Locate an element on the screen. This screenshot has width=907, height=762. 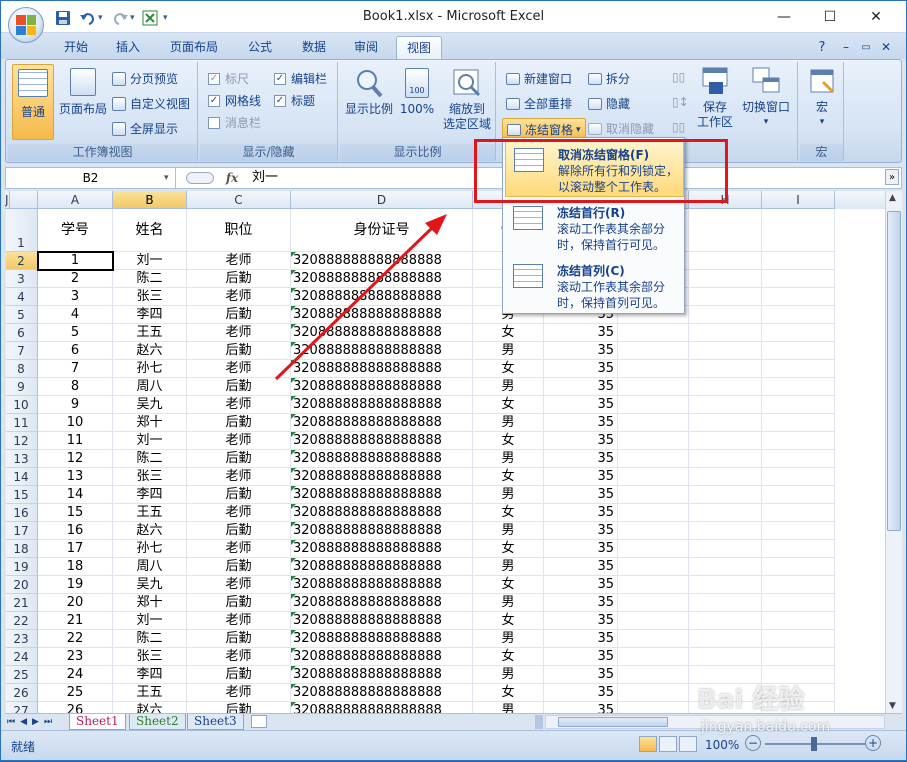
headings-checkbox: ✓ 标题 is located at coordinates (294, 100).